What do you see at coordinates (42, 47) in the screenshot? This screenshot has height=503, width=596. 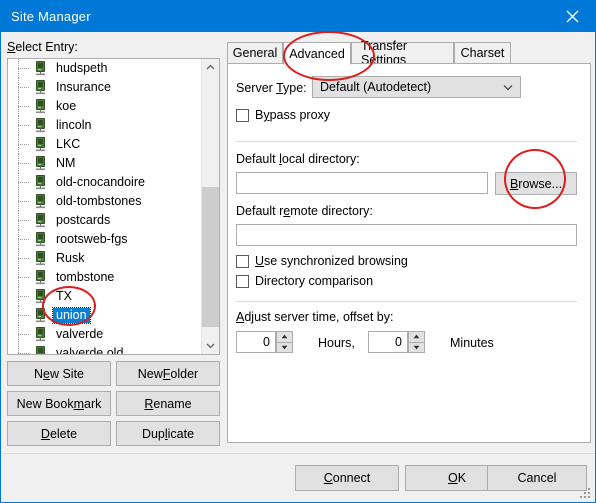 I see `select-entry-label: Select Entry:` at bounding box center [42, 47].